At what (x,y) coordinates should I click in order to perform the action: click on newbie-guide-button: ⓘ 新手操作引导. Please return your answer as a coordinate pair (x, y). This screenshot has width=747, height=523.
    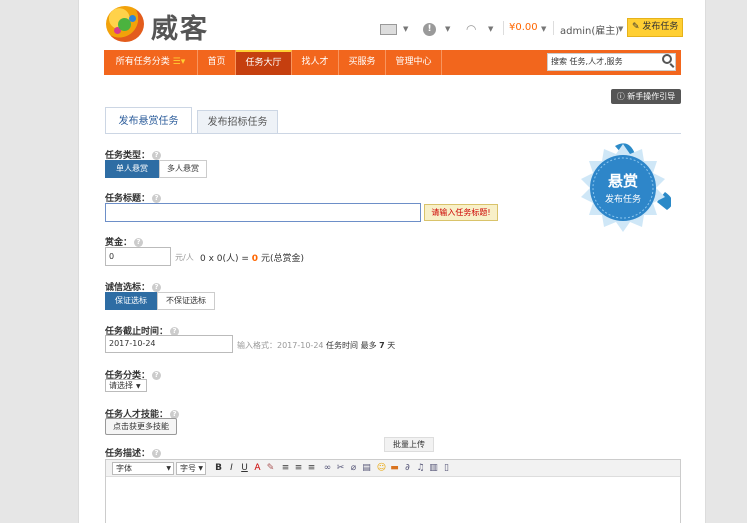
    Looking at the image, I should click on (646, 96).